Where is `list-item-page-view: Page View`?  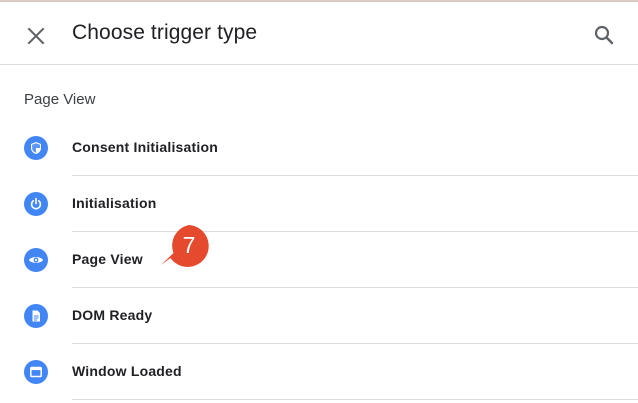 list-item-page-view: Page View is located at coordinates (319, 260).